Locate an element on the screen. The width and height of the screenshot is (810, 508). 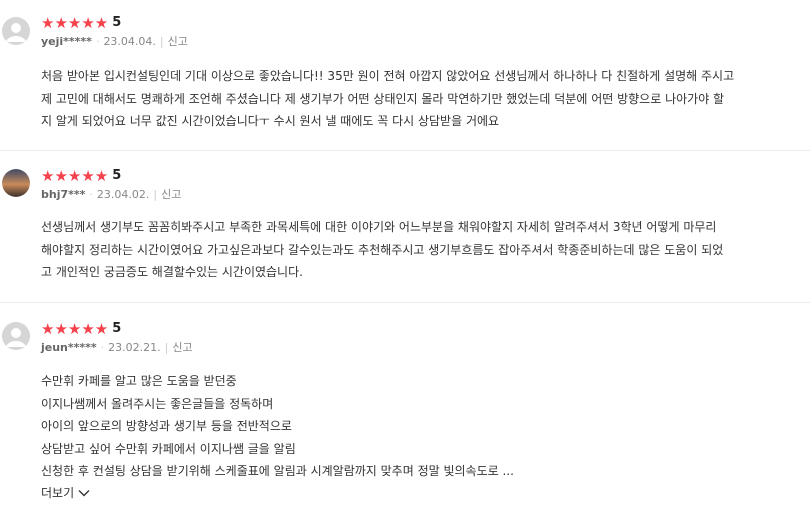
reviewer-name: bhj7*** is located at coordinates (63, 194).